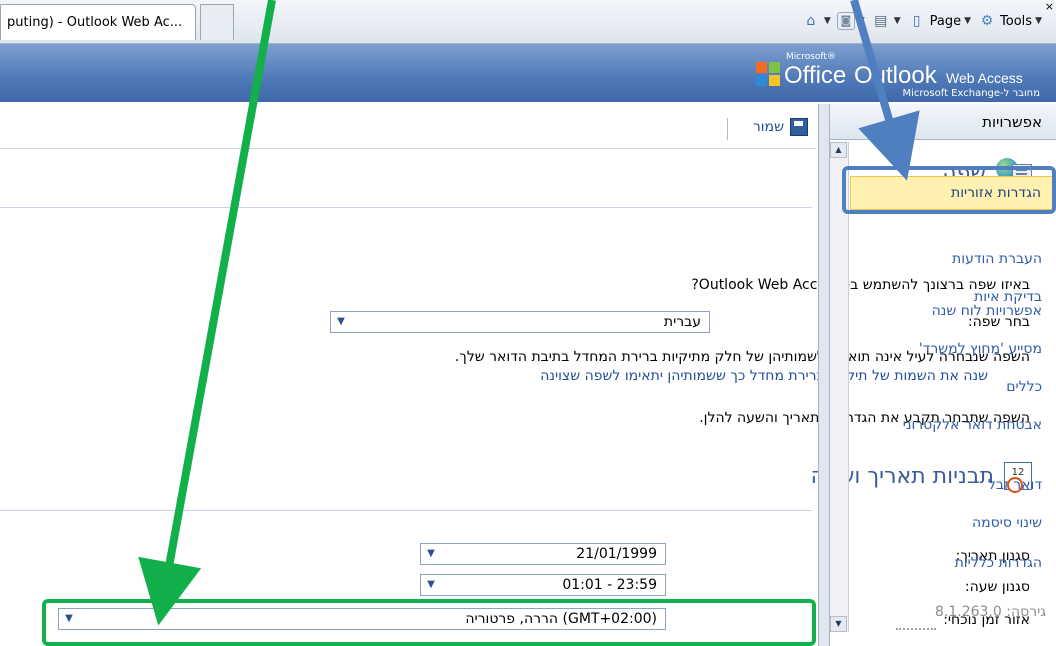 Image resolution: width=1056 pixels, height=646 pixels. I want to click on time-style-select: 01:01 - 23:59 ▼, so click(543, 585).